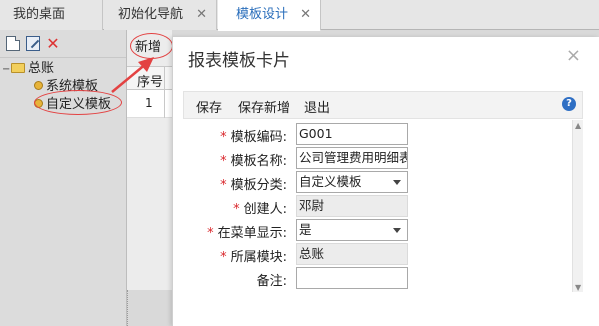  I want to click on template-name-input: 公司管理费用明细表, so click(352, 158).